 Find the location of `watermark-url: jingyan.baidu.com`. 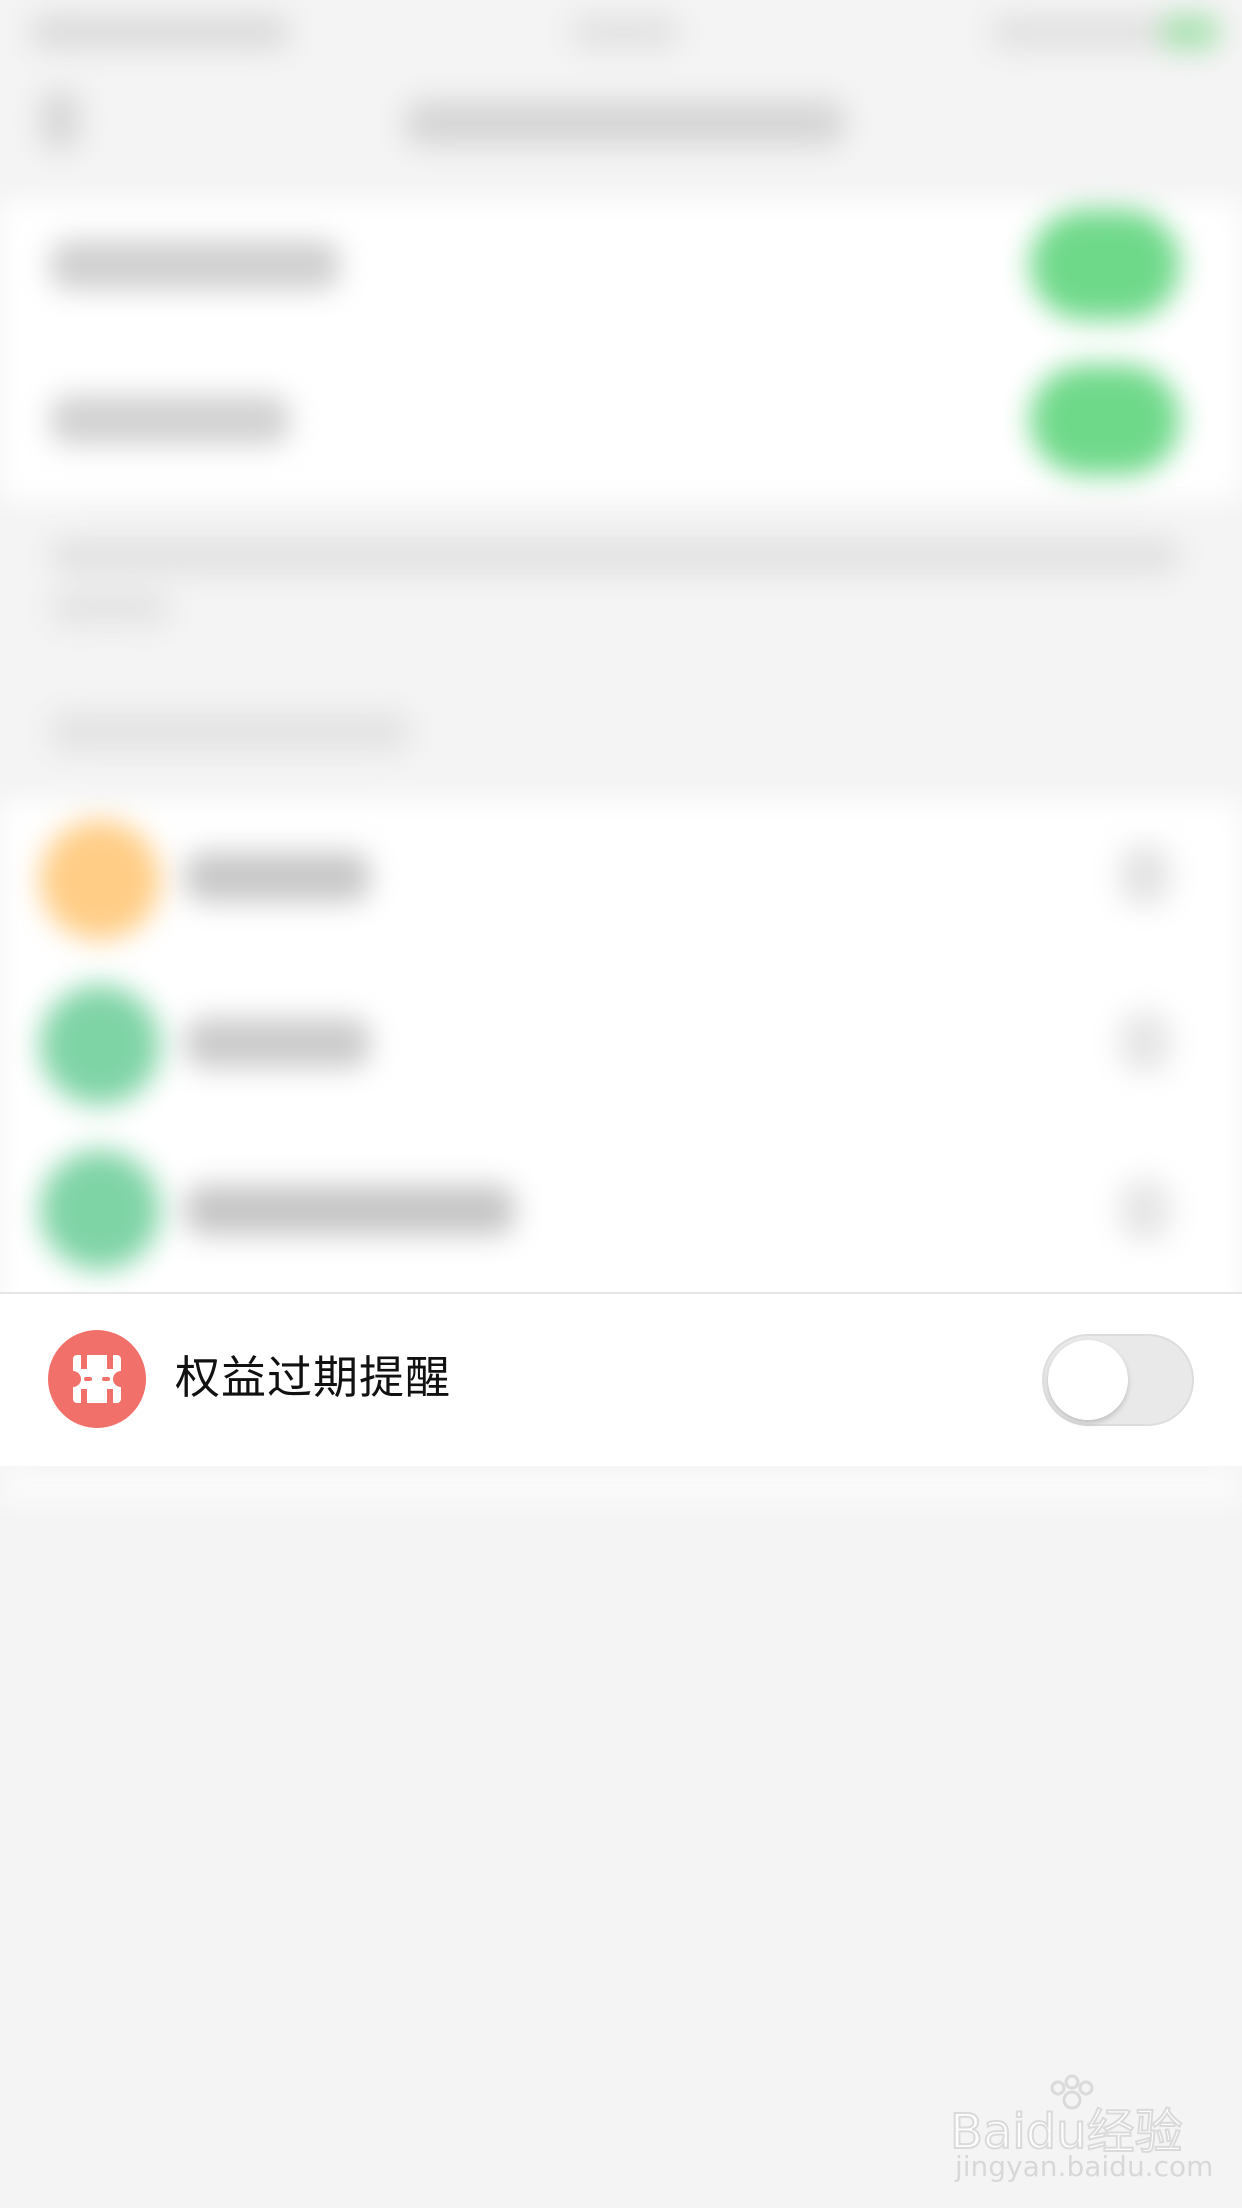

watermark-url: jingyan.baidu.com is located at coordinates (1084, 2166).